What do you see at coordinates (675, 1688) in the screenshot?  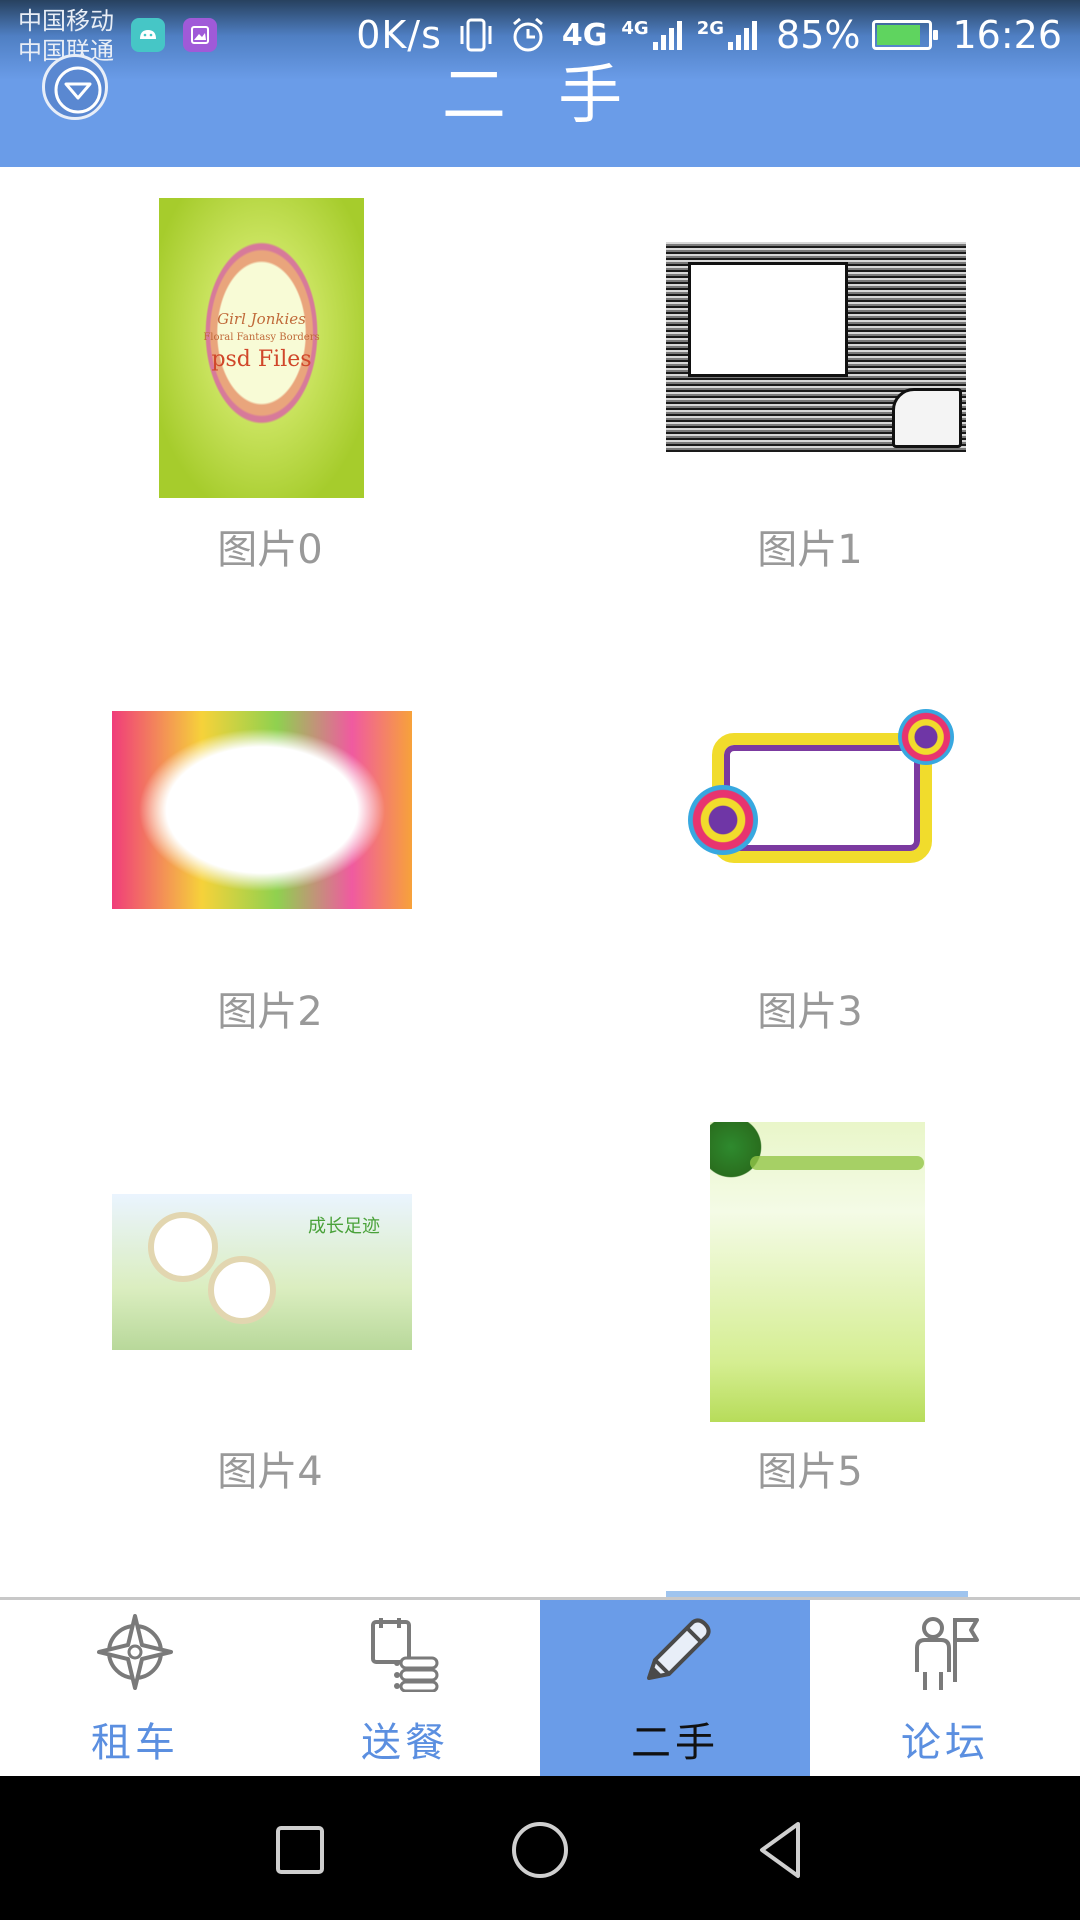 I see `tab-second-hand: 二手` at bounding box center [675, 1688].